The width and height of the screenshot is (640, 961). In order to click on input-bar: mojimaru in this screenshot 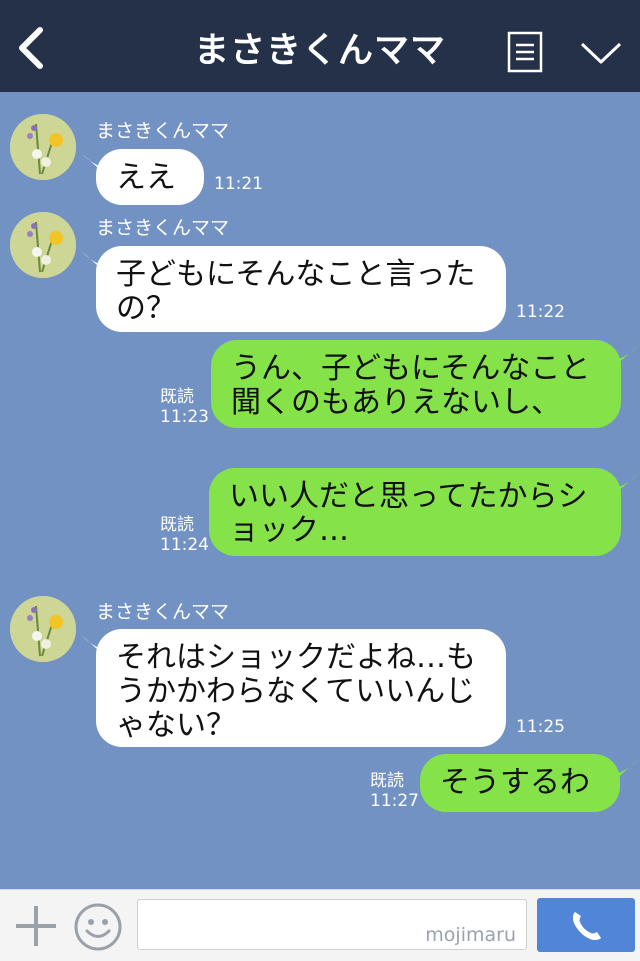, I will do `click(320, 925)`.